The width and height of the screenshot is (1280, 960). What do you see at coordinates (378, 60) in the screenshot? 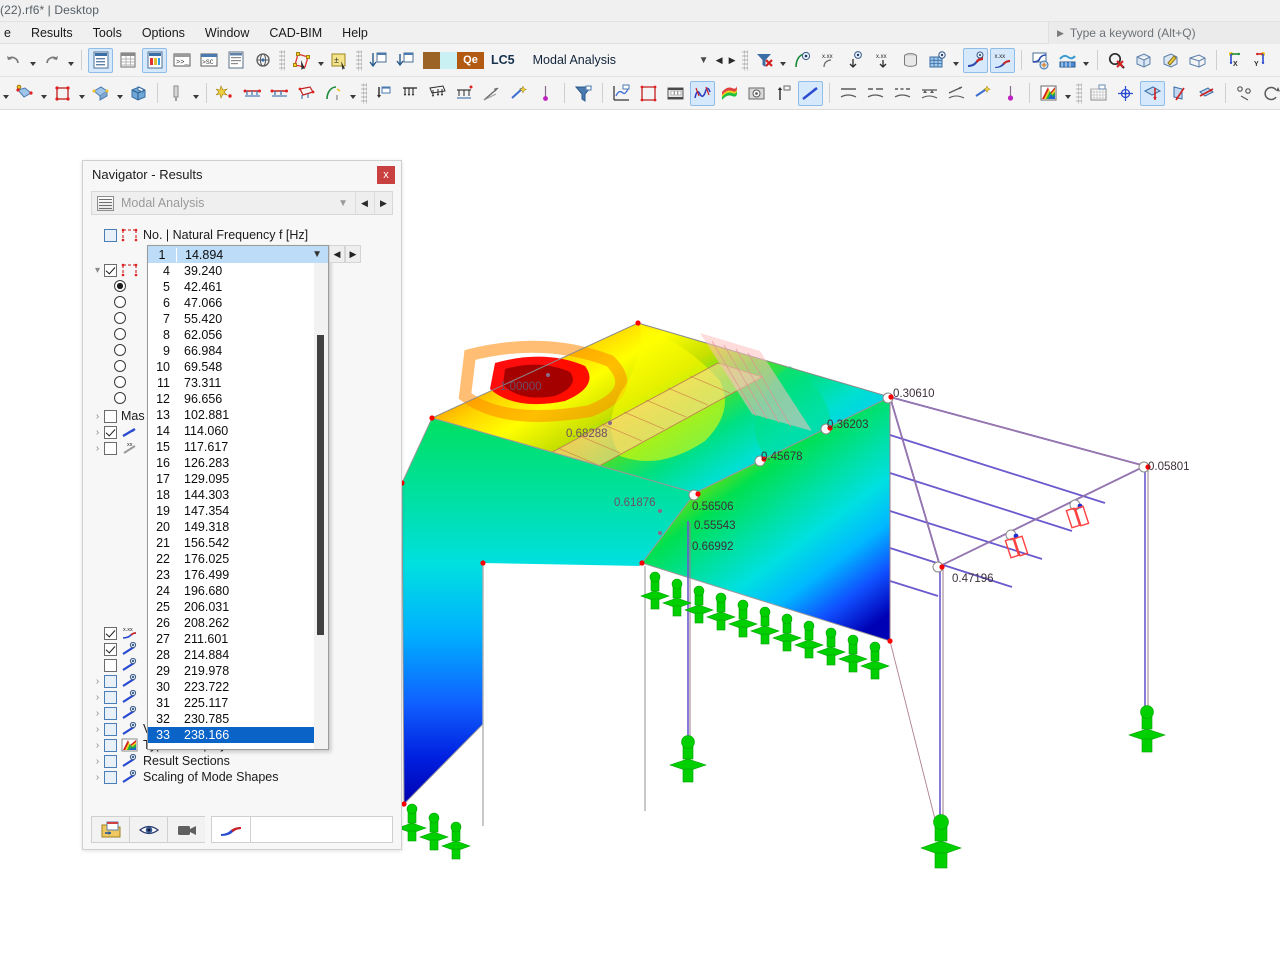
I see `import-loadcase-button` at bounding box center [378, 60].